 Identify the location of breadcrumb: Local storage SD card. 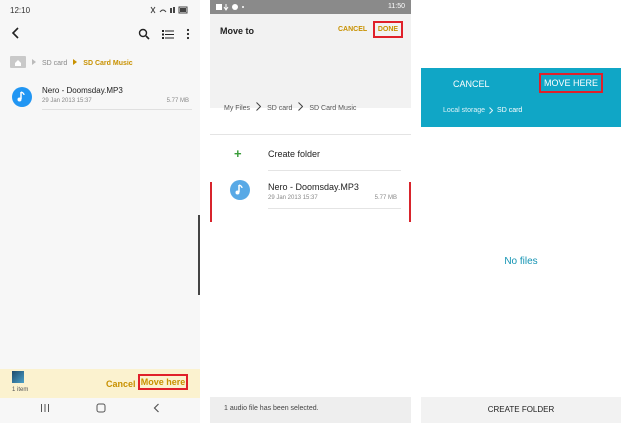
(482, 111).